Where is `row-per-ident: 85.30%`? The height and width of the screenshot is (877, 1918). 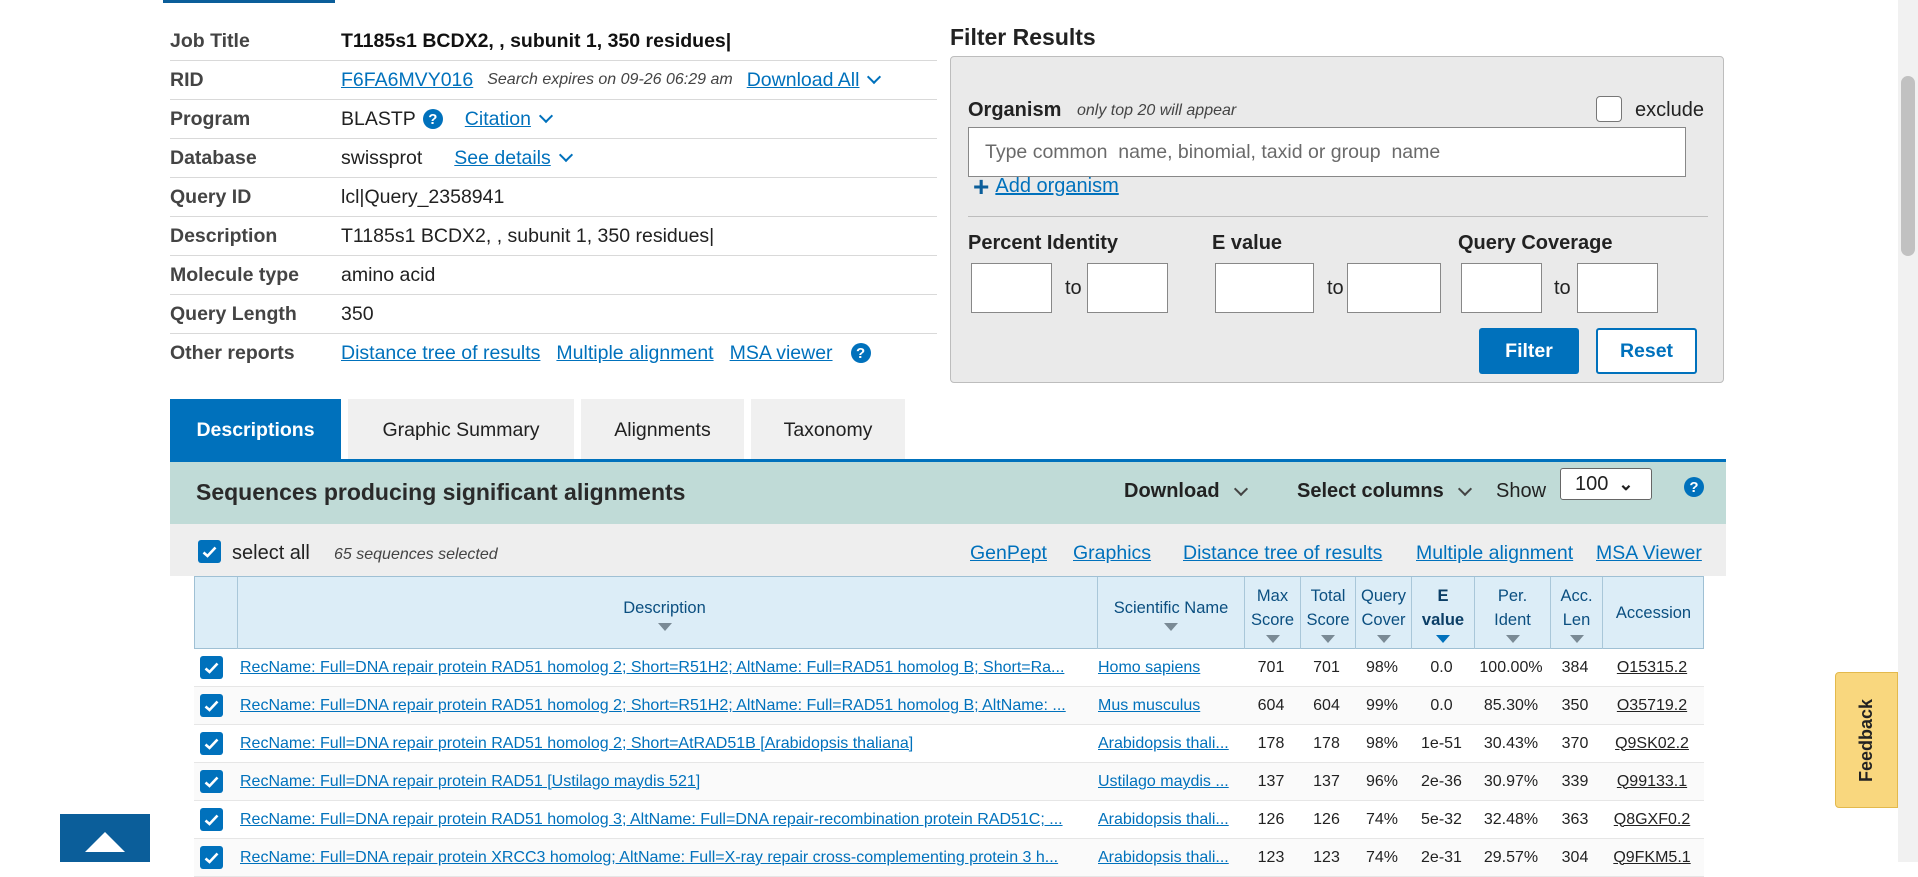
row-per-ident: 85.30% is located at coordinates (1511, 705).